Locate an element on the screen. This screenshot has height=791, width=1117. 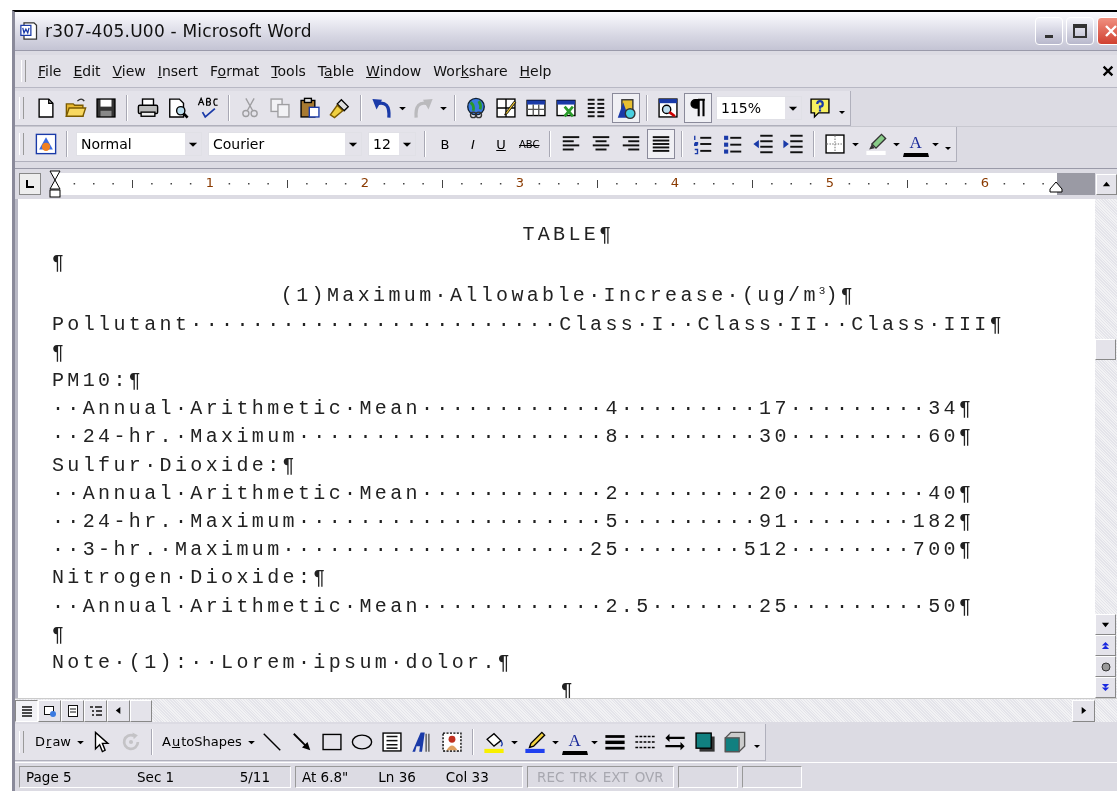
document-line: ··24-hr.·Maximum····················8·········30·········60¶ is located at coordinates (513, 437).